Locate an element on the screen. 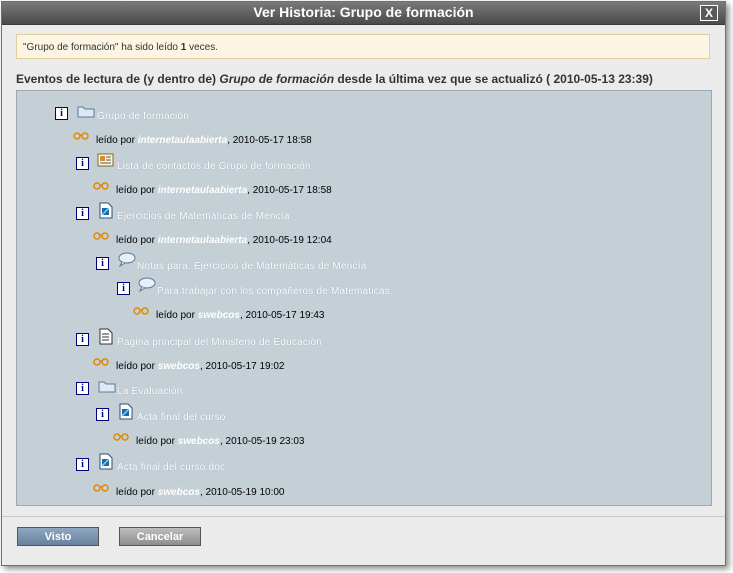 This screenshot has width=733, height=573. tree-item-6-label: La Evaluación is located at coordinates (149, 391).